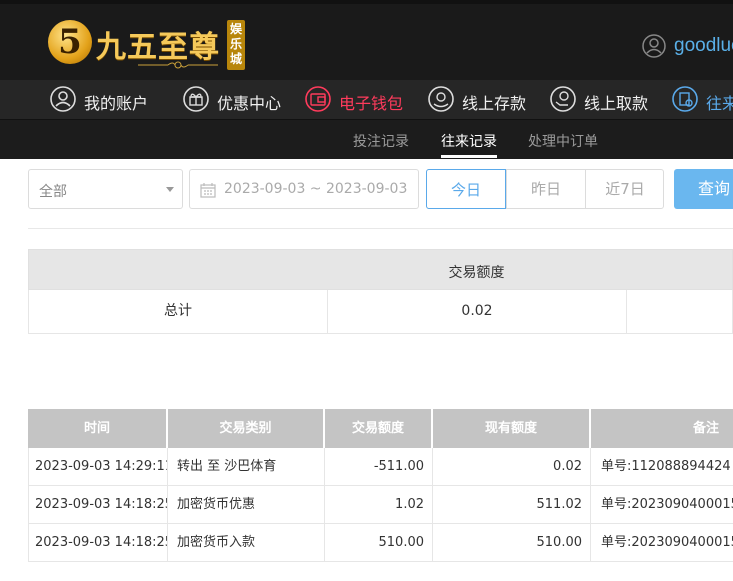 This screenshot has width=733, height=581. I want to click on date-range-input: 2023-09-03 ~ 2023-09-03, so click(304, 189).